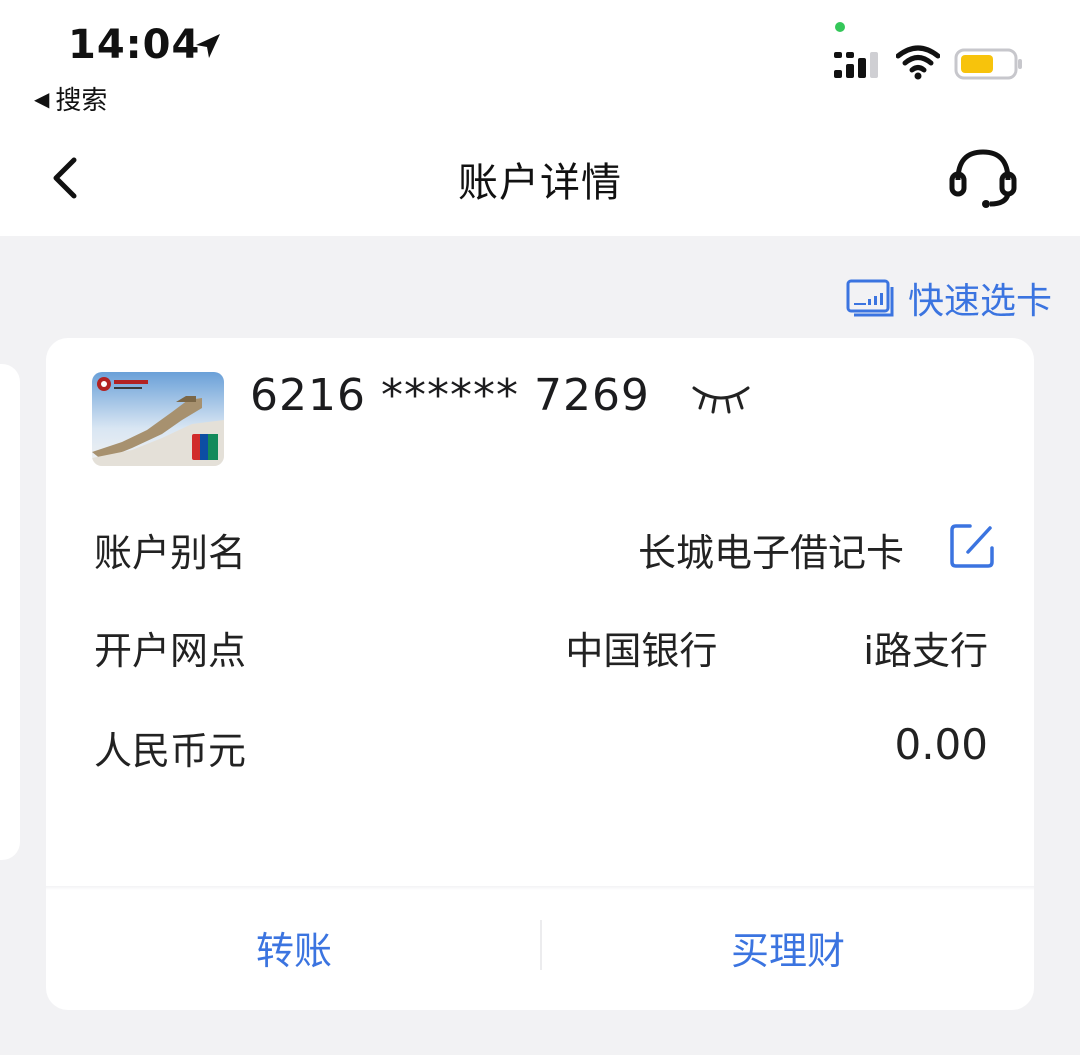  I want to click on action-separator, so click(541, 945).